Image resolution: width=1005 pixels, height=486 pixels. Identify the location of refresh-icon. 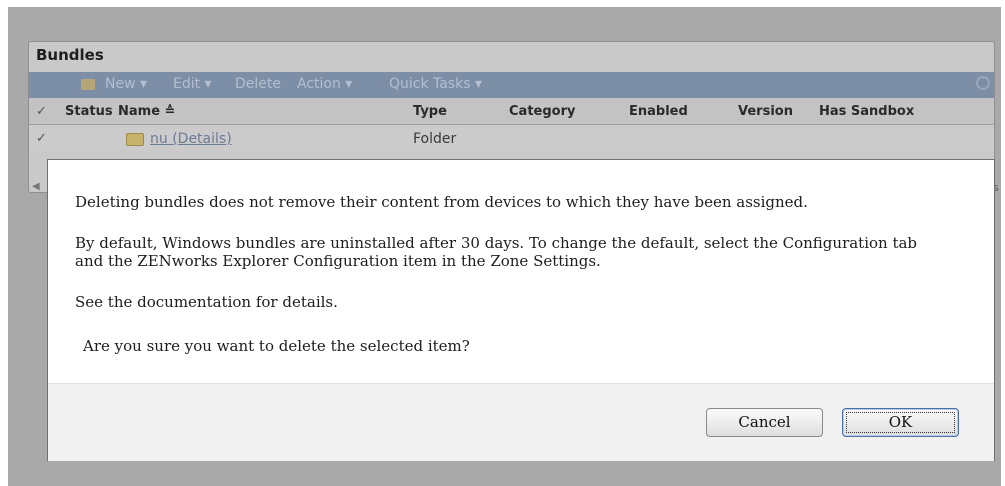
(983, 83).